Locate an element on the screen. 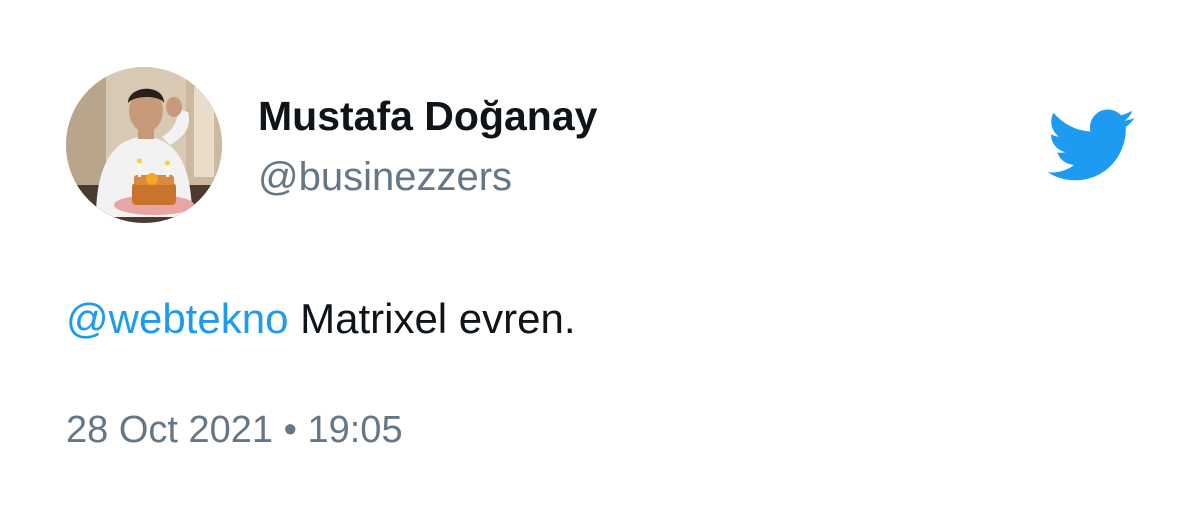 This screenshot has height=518, width=1200. twitter-bird-icon is located at coordinates (1090, 144).